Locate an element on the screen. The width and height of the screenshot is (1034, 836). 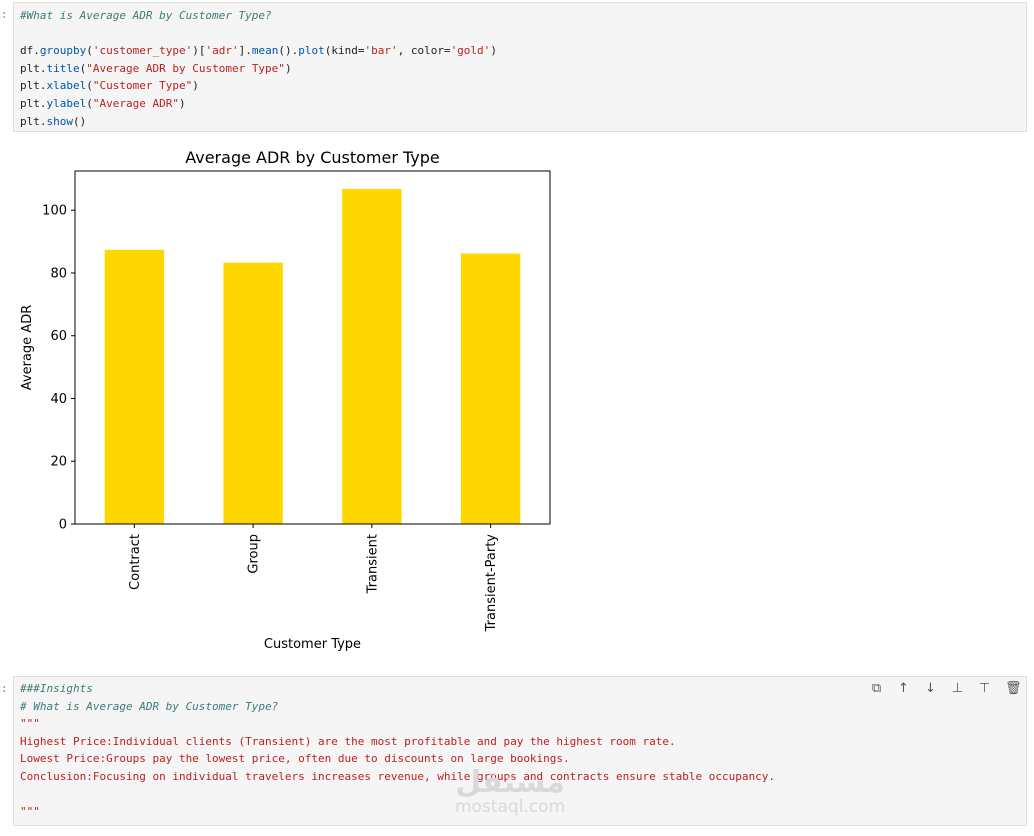
code-token: 'gold' is located at coordinates (470, 51).